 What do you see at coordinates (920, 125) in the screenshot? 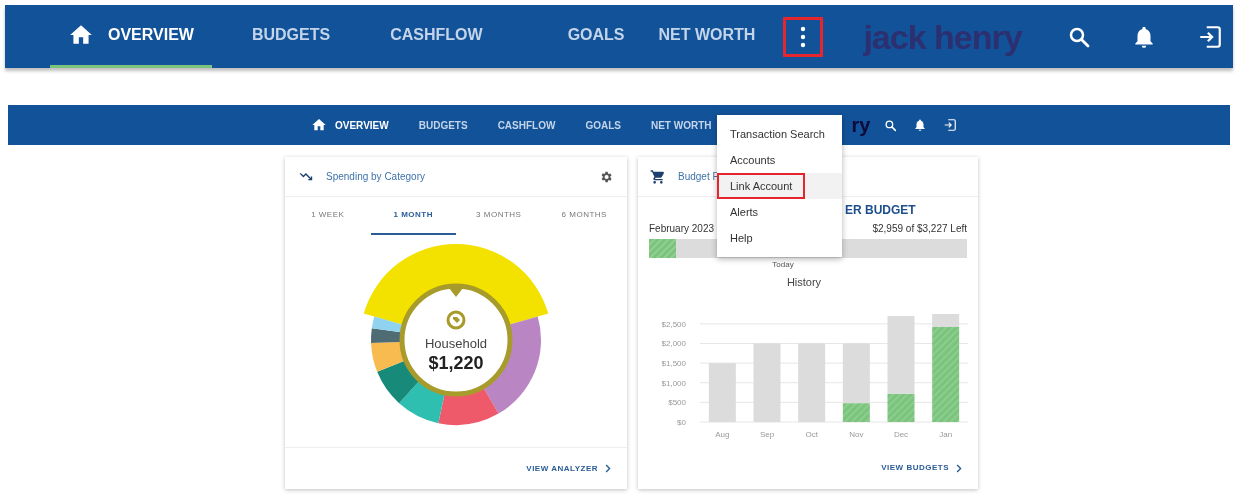
I see `bell-icon` at bounding box center [920, 125].